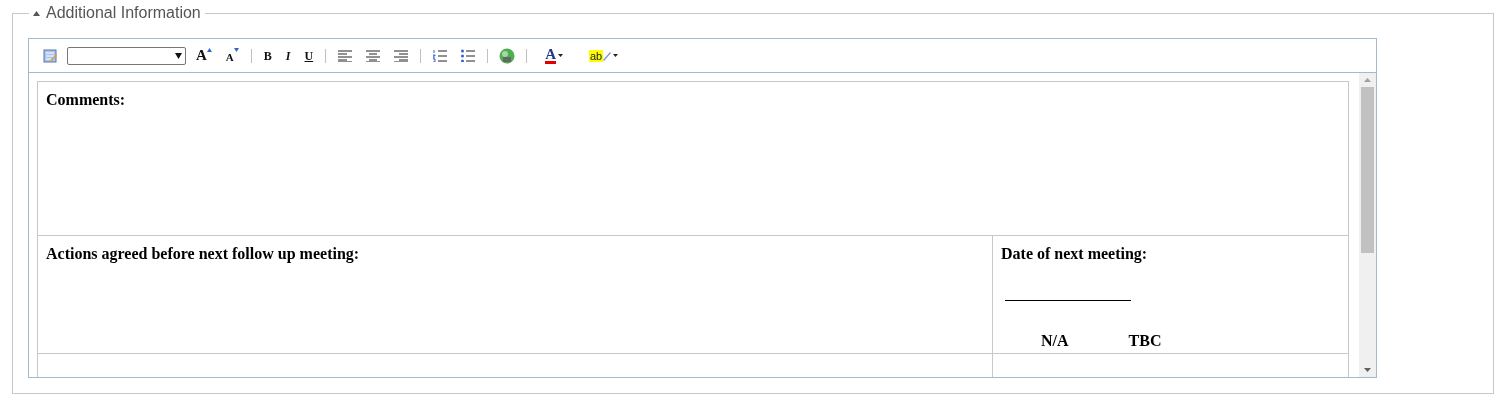  What do you see at coordinates (267, 55) in the screenshot?
I see `bold-button: B` at bounding box center [267, 55].